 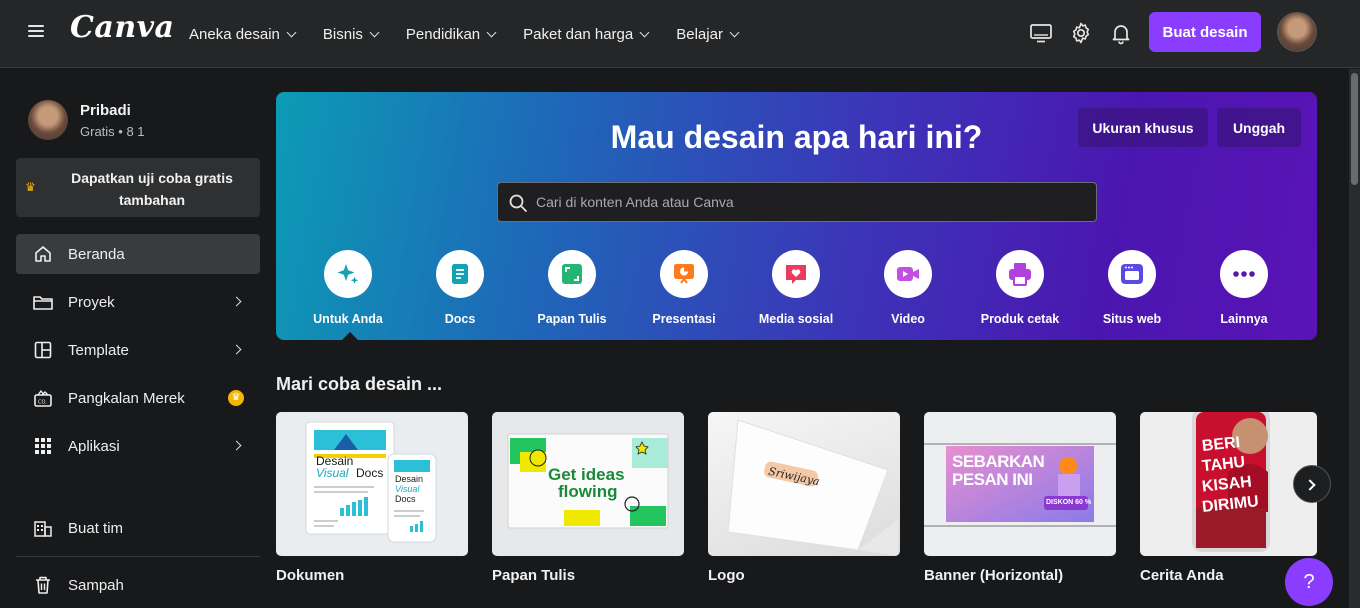 What do you see at coordinates (36, 32) in the screenshot?
I see `menu-icon` at bounding box center [36, 32].